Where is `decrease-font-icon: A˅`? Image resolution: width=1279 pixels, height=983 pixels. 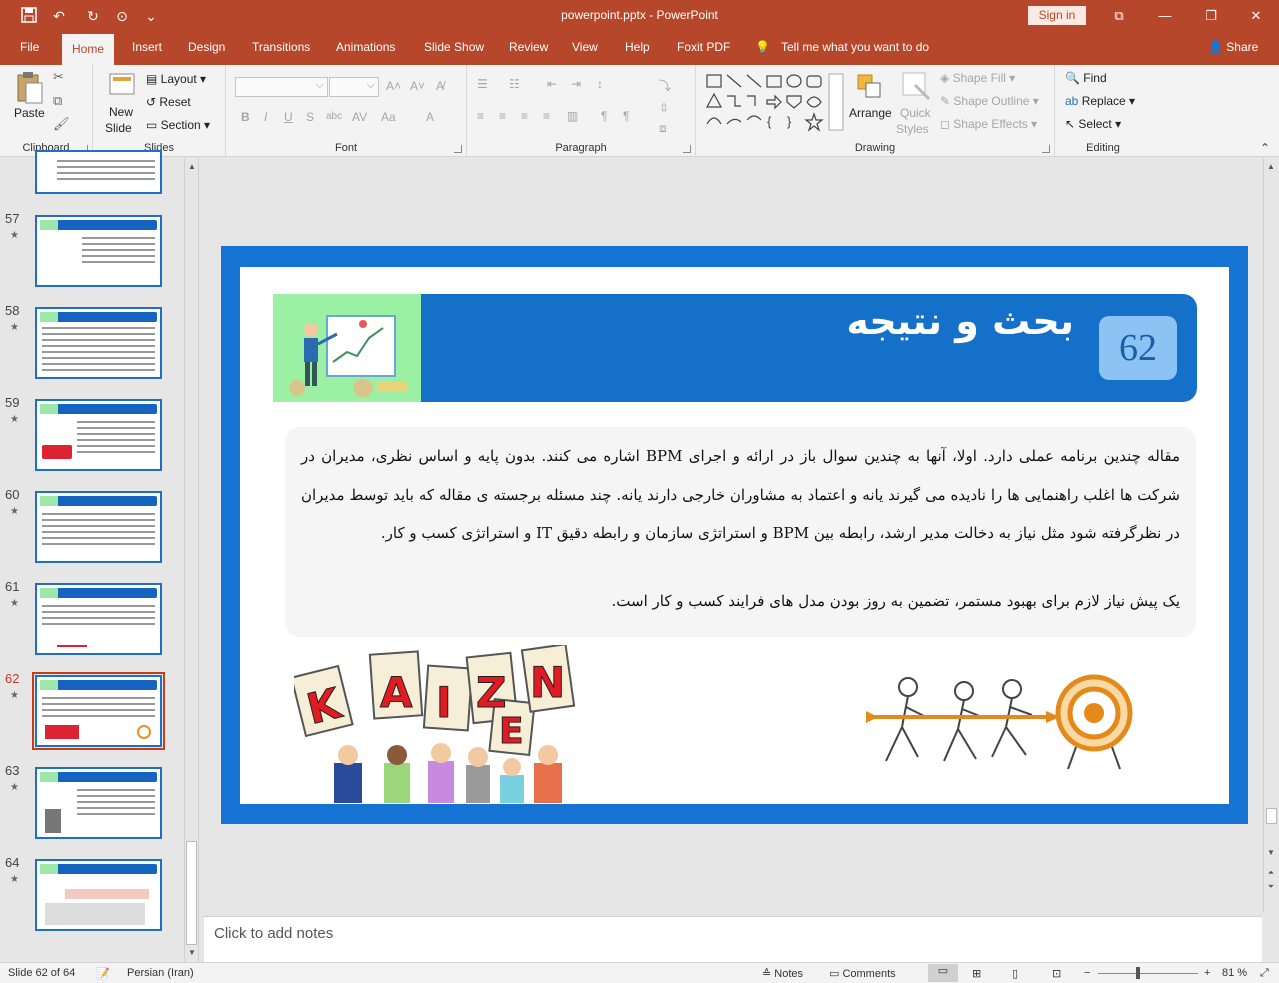 decrease-font-icon: A˅ is located at coordinates (417, 86).